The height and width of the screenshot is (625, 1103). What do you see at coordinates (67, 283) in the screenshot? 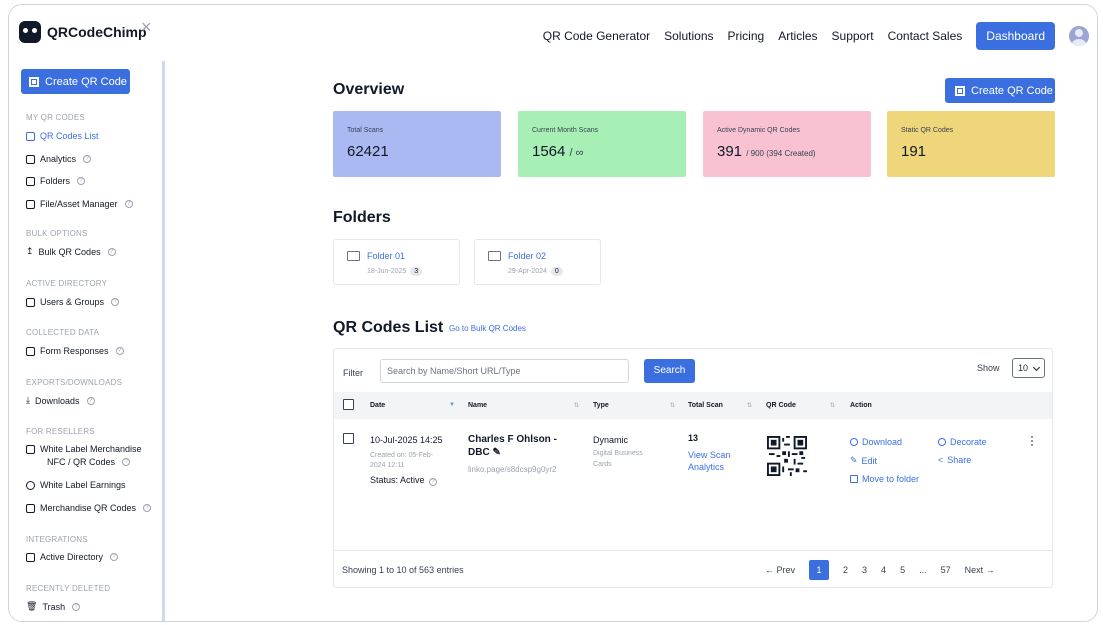
I see `section-active-directory: ACTIVE DIRECTORY` at bounding box center [67, 283].